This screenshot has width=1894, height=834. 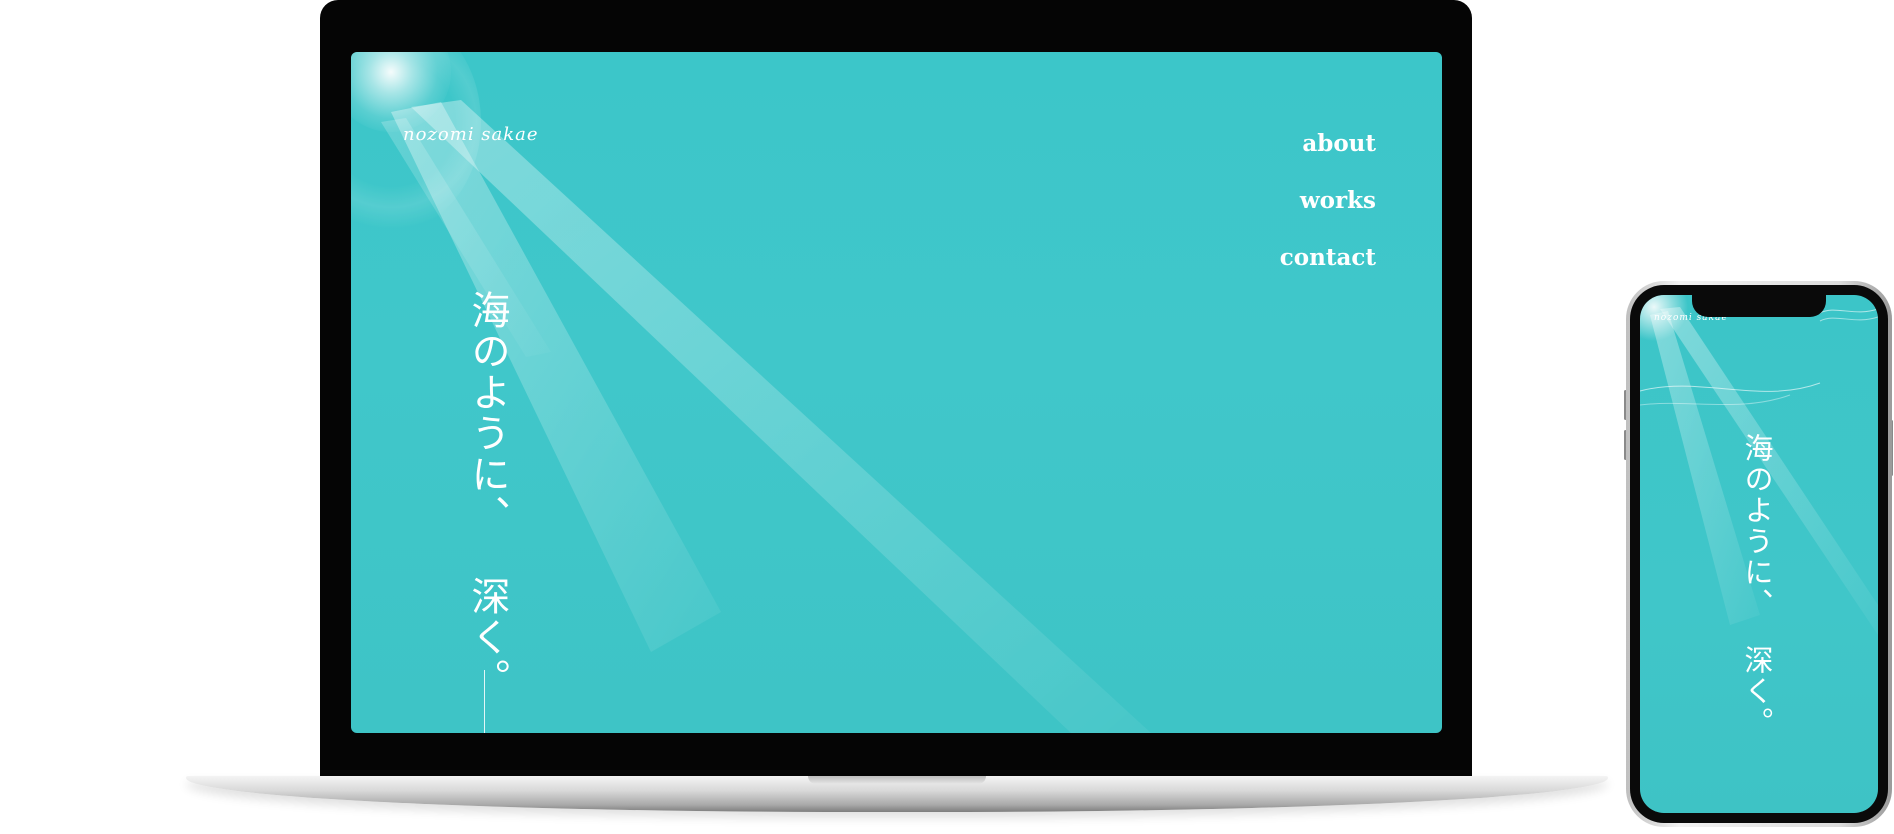 I want to click on phone-screen: nozomi sakae 海のように、深く。, so click(x=1759, y=554).